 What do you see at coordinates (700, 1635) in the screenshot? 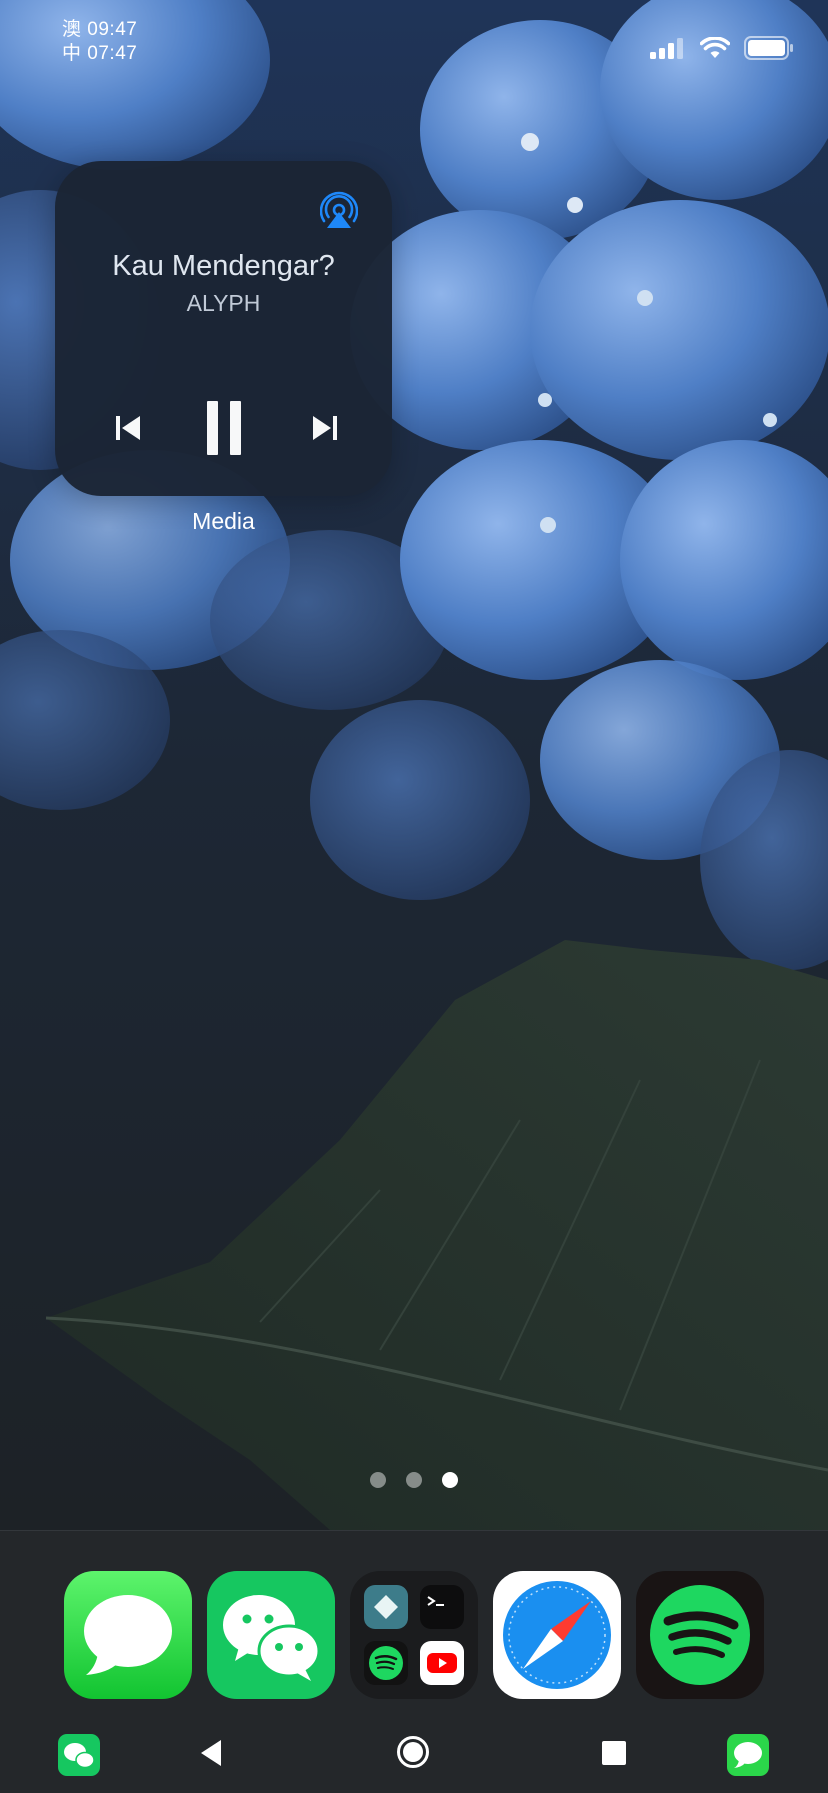
I see `spotify-app-icon` at bounding box center [700, 1635].